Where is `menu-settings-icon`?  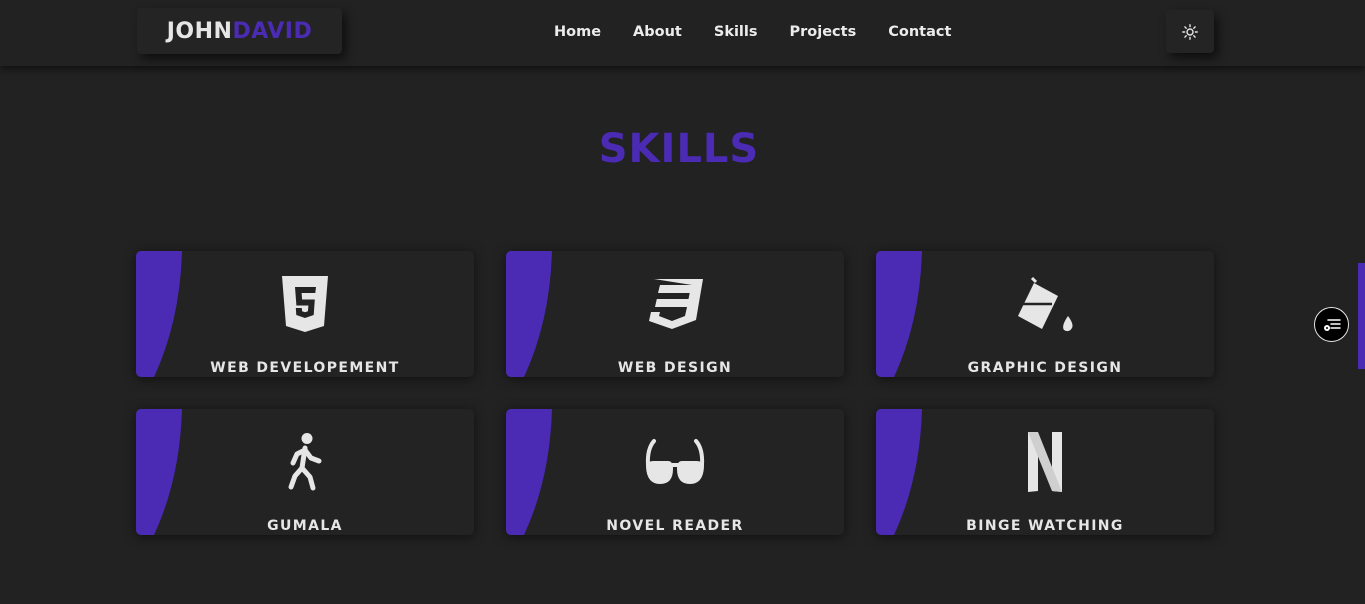
menu-settings-icon is located at coordinates (1332, 324).